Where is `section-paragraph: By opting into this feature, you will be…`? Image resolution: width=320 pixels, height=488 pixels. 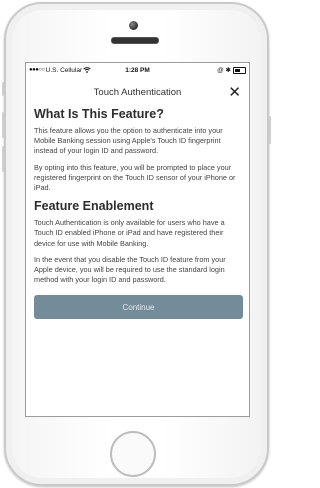 section-paragraph: By opting into this feature, you will be… is located at coordinates (135, 177).